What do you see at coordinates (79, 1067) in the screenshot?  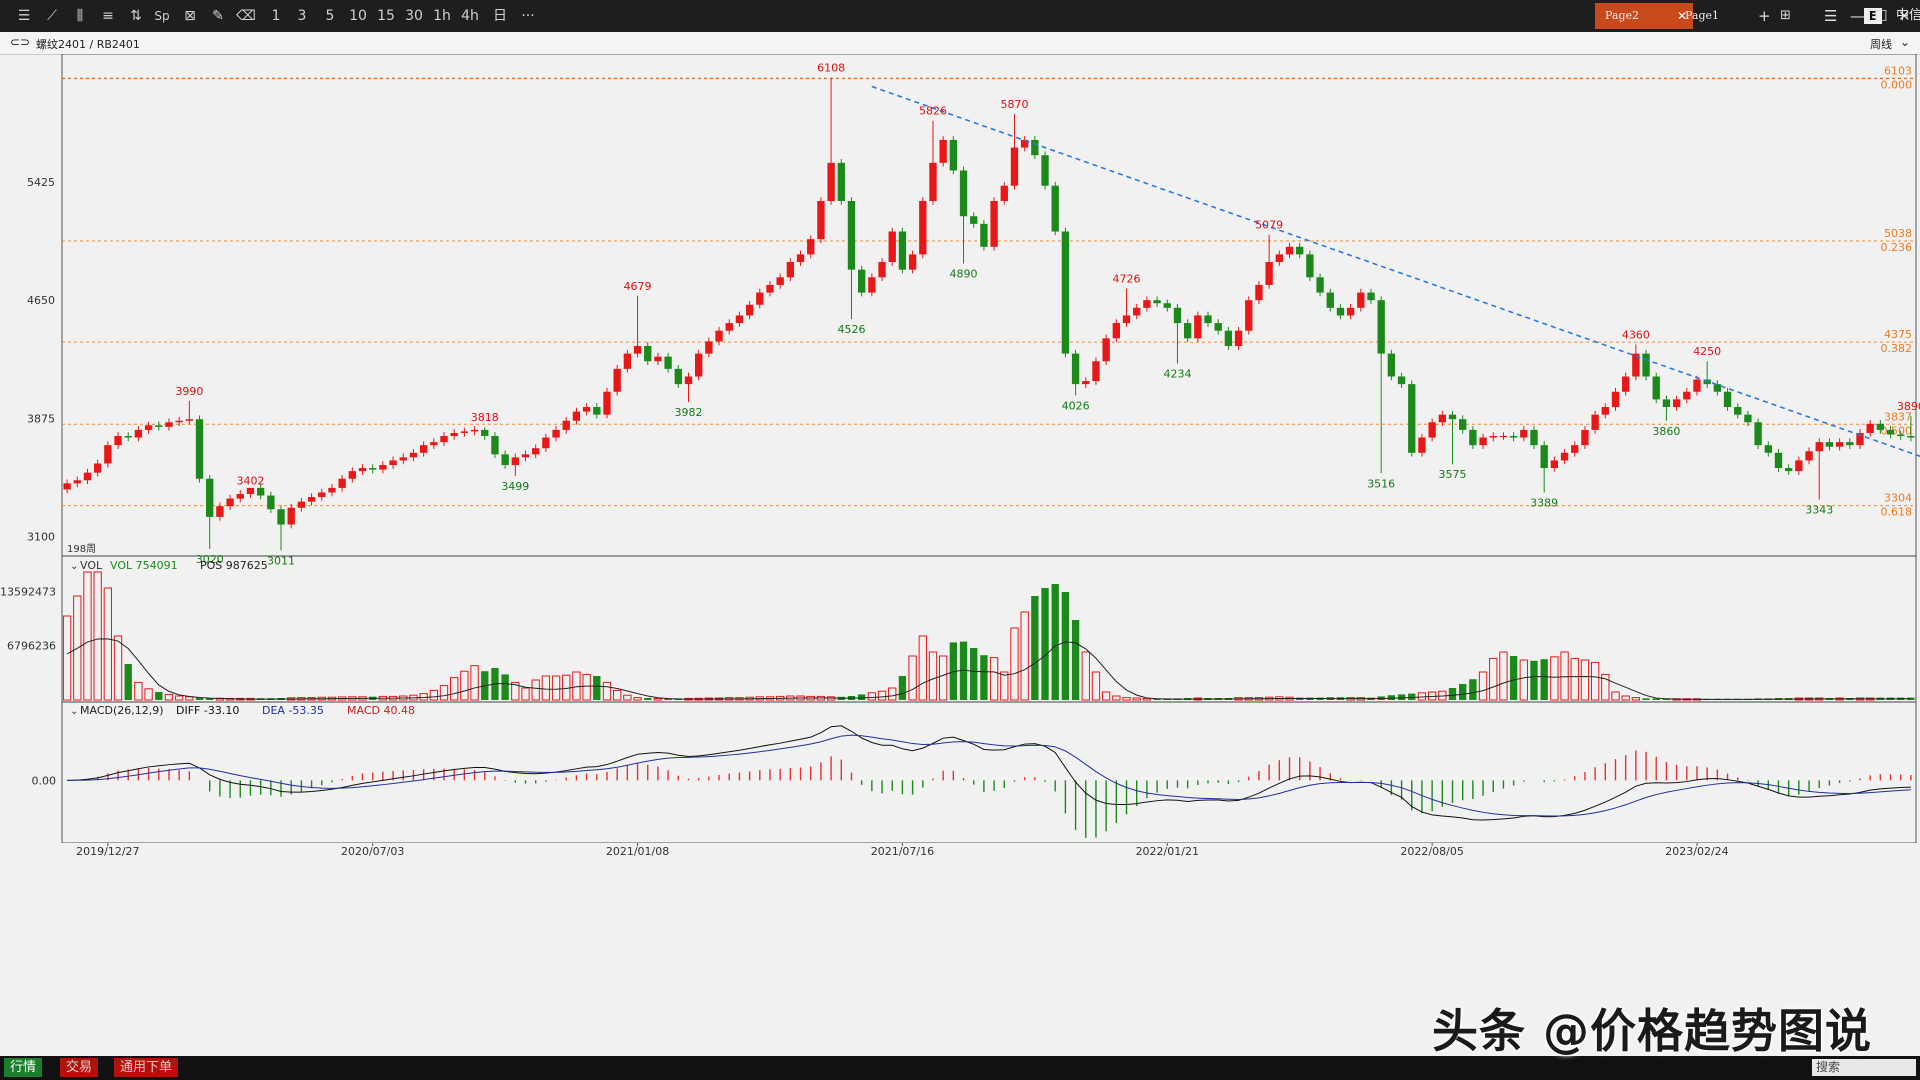 I see `trade-button: 交易` at bounding box center [79, 1067].